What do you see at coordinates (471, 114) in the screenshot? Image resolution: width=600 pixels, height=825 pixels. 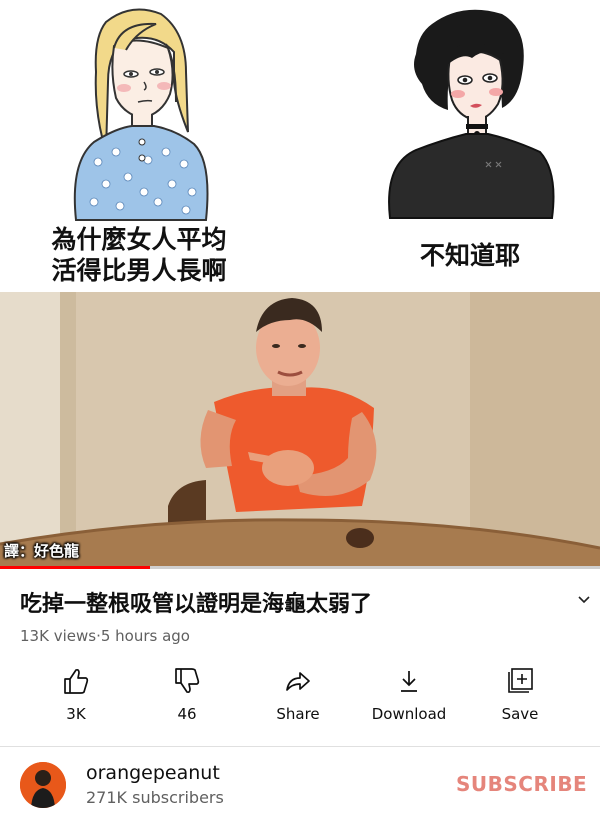 I see `goth-wojak-illustration` at bounding box center [471, 114].